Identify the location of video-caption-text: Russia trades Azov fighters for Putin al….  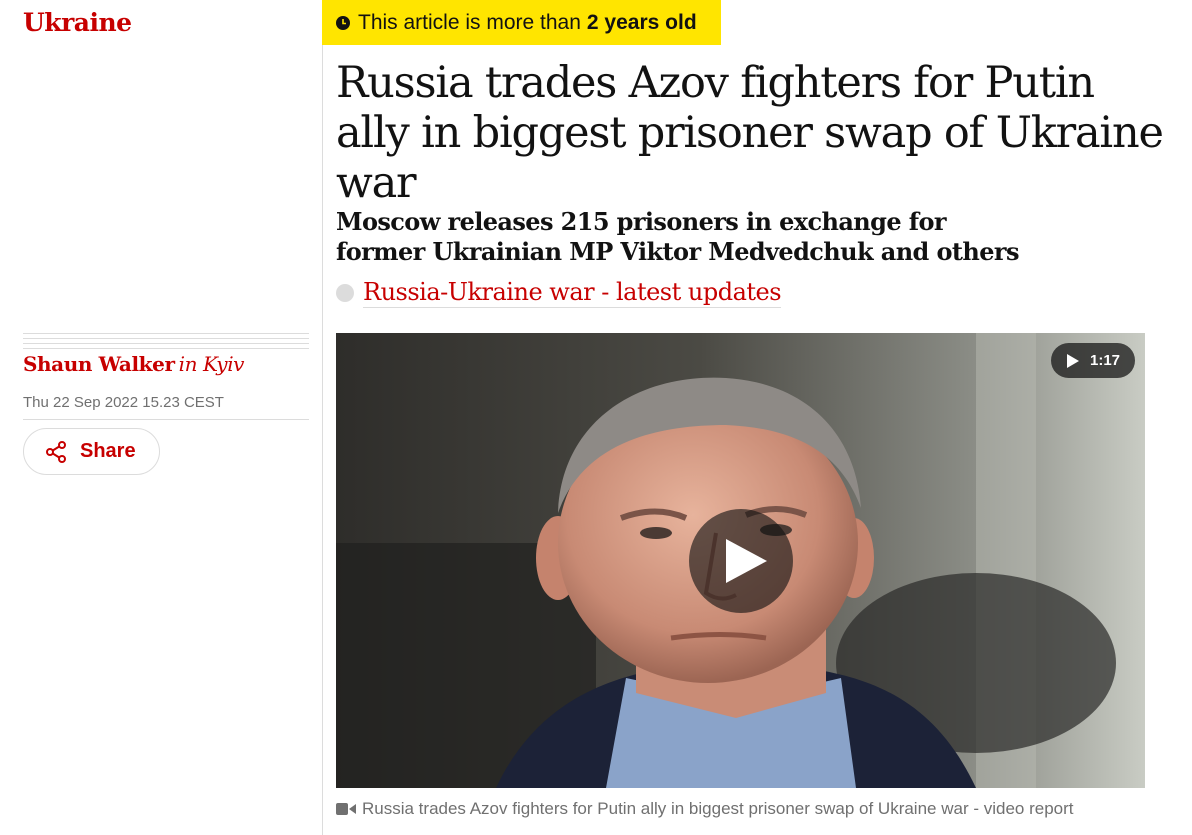
(718, 808).